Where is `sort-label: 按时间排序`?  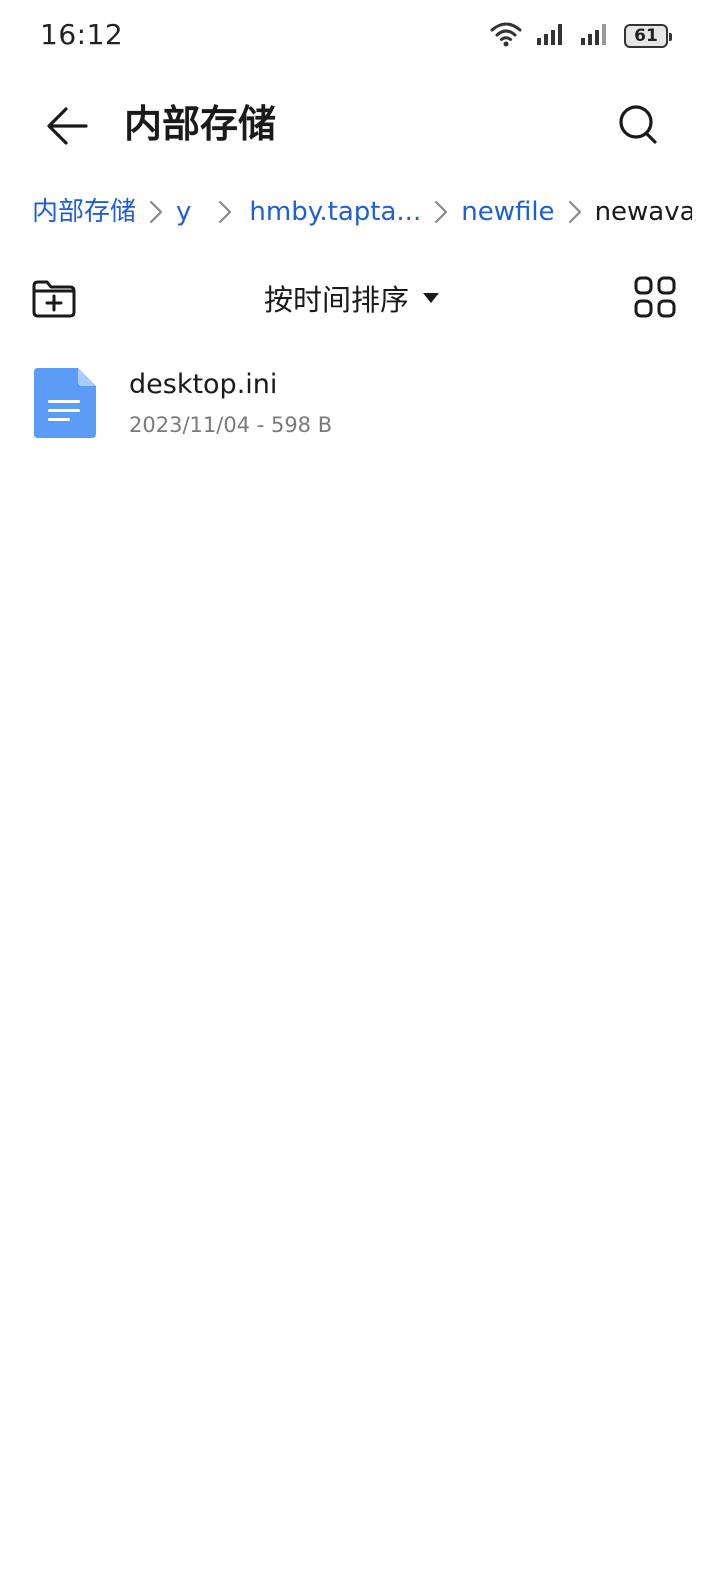 sort-label: 按时间排序 is located at coordinates (337, 300).